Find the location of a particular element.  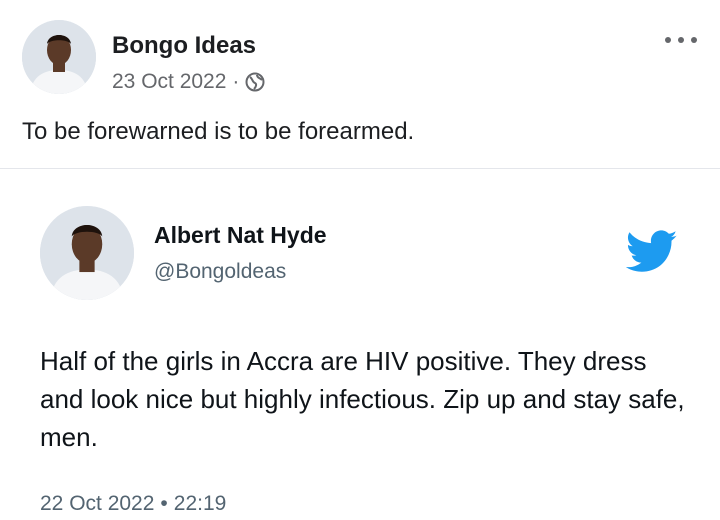

tweet-date: 22 Oct 2022 is located at coordinates (97, 503).